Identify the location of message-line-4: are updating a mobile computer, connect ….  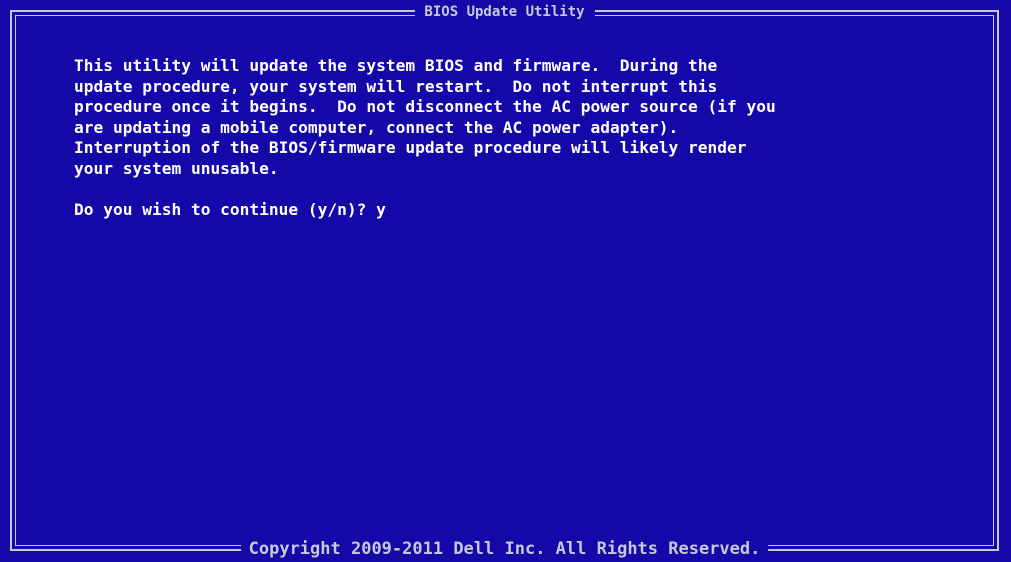
(376, 127).